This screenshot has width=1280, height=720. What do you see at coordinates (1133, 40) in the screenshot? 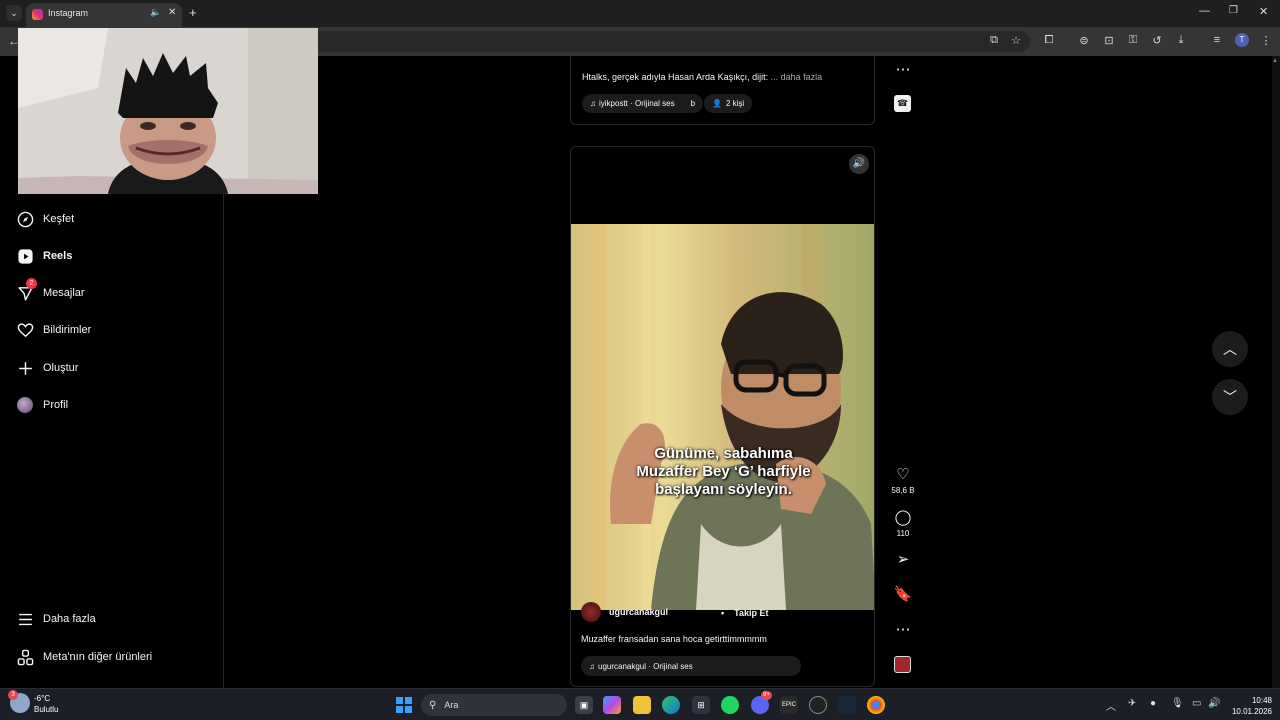
I see `password-key-icon: ⚿` at bounding box center [1133, 40].